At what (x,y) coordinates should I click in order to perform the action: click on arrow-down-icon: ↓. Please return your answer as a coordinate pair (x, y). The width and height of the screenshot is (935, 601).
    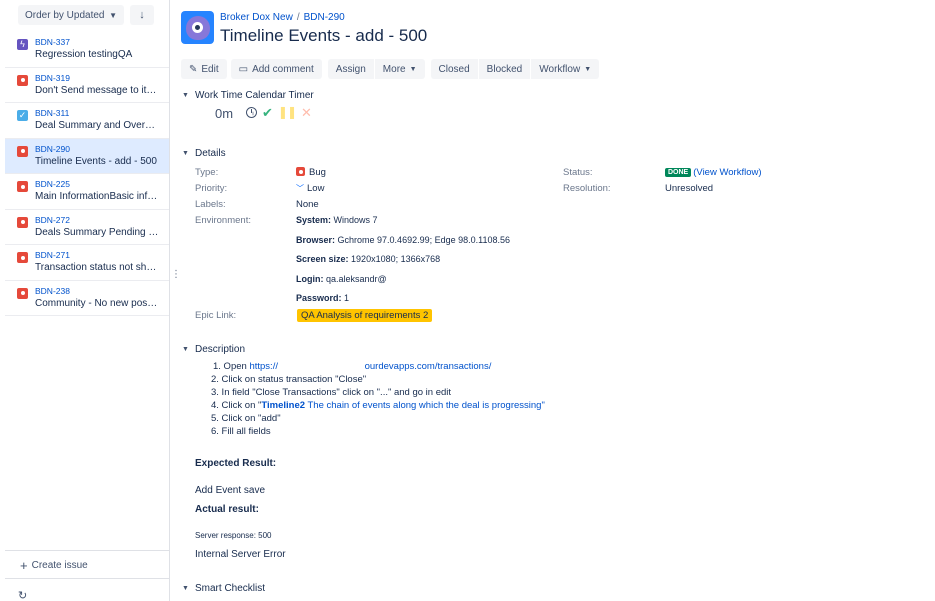
    Looking at the image, I should click on (142, 15).